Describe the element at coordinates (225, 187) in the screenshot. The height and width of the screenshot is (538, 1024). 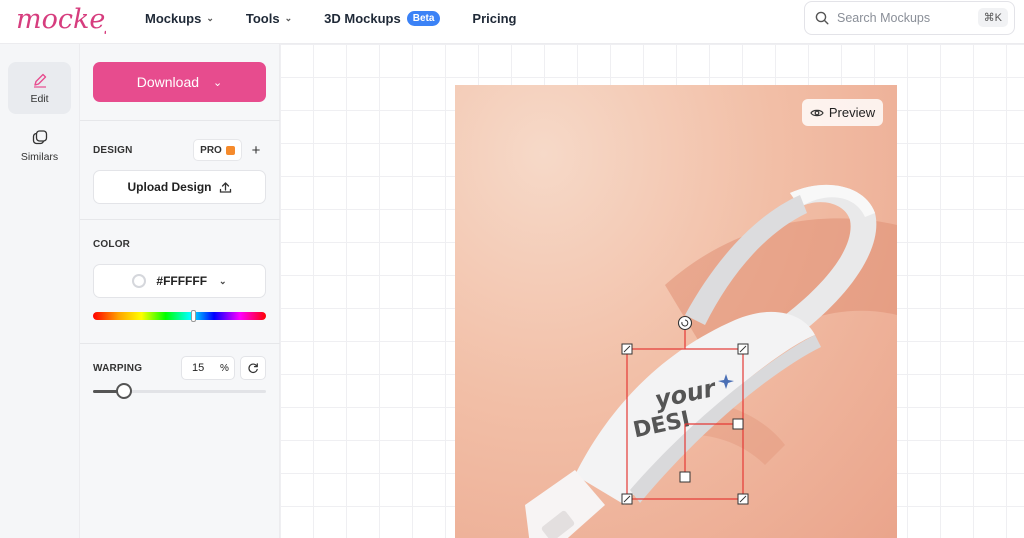
I see `upload-icon` at that location.